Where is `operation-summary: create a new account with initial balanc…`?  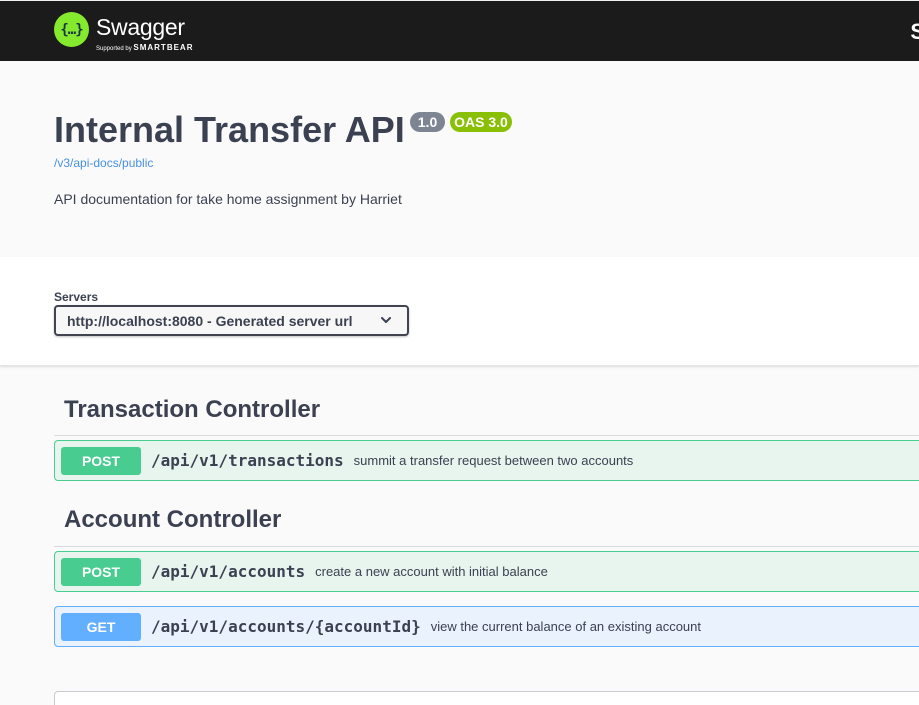 operation-summary: create a new account with initial balanc… is located at coordinates (431, 571).